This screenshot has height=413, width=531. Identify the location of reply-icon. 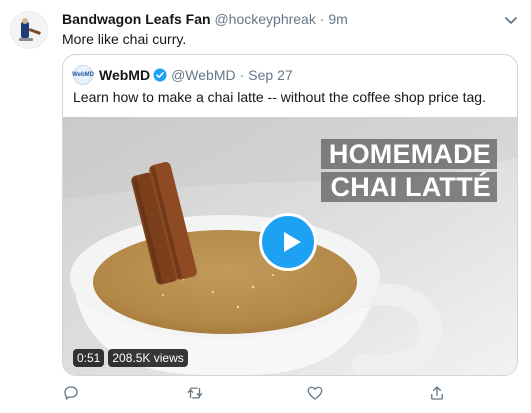
(71, 393).